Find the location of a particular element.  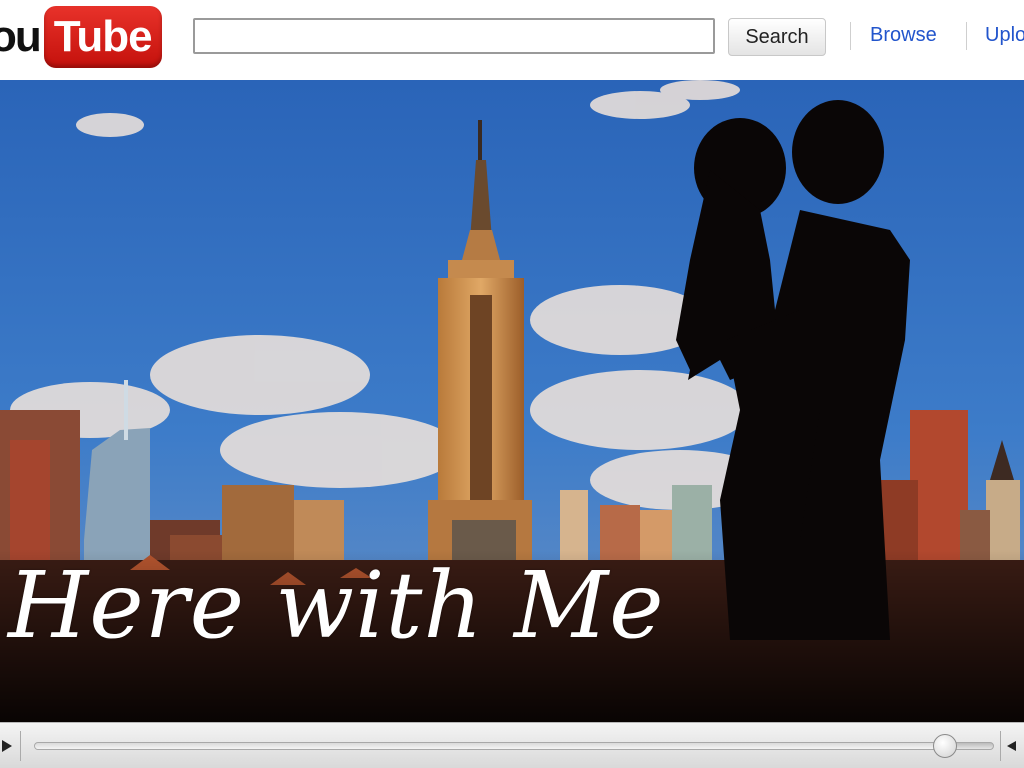

masthead: ou Tube Search Browse Uplo is located at coordinates (512, 40).